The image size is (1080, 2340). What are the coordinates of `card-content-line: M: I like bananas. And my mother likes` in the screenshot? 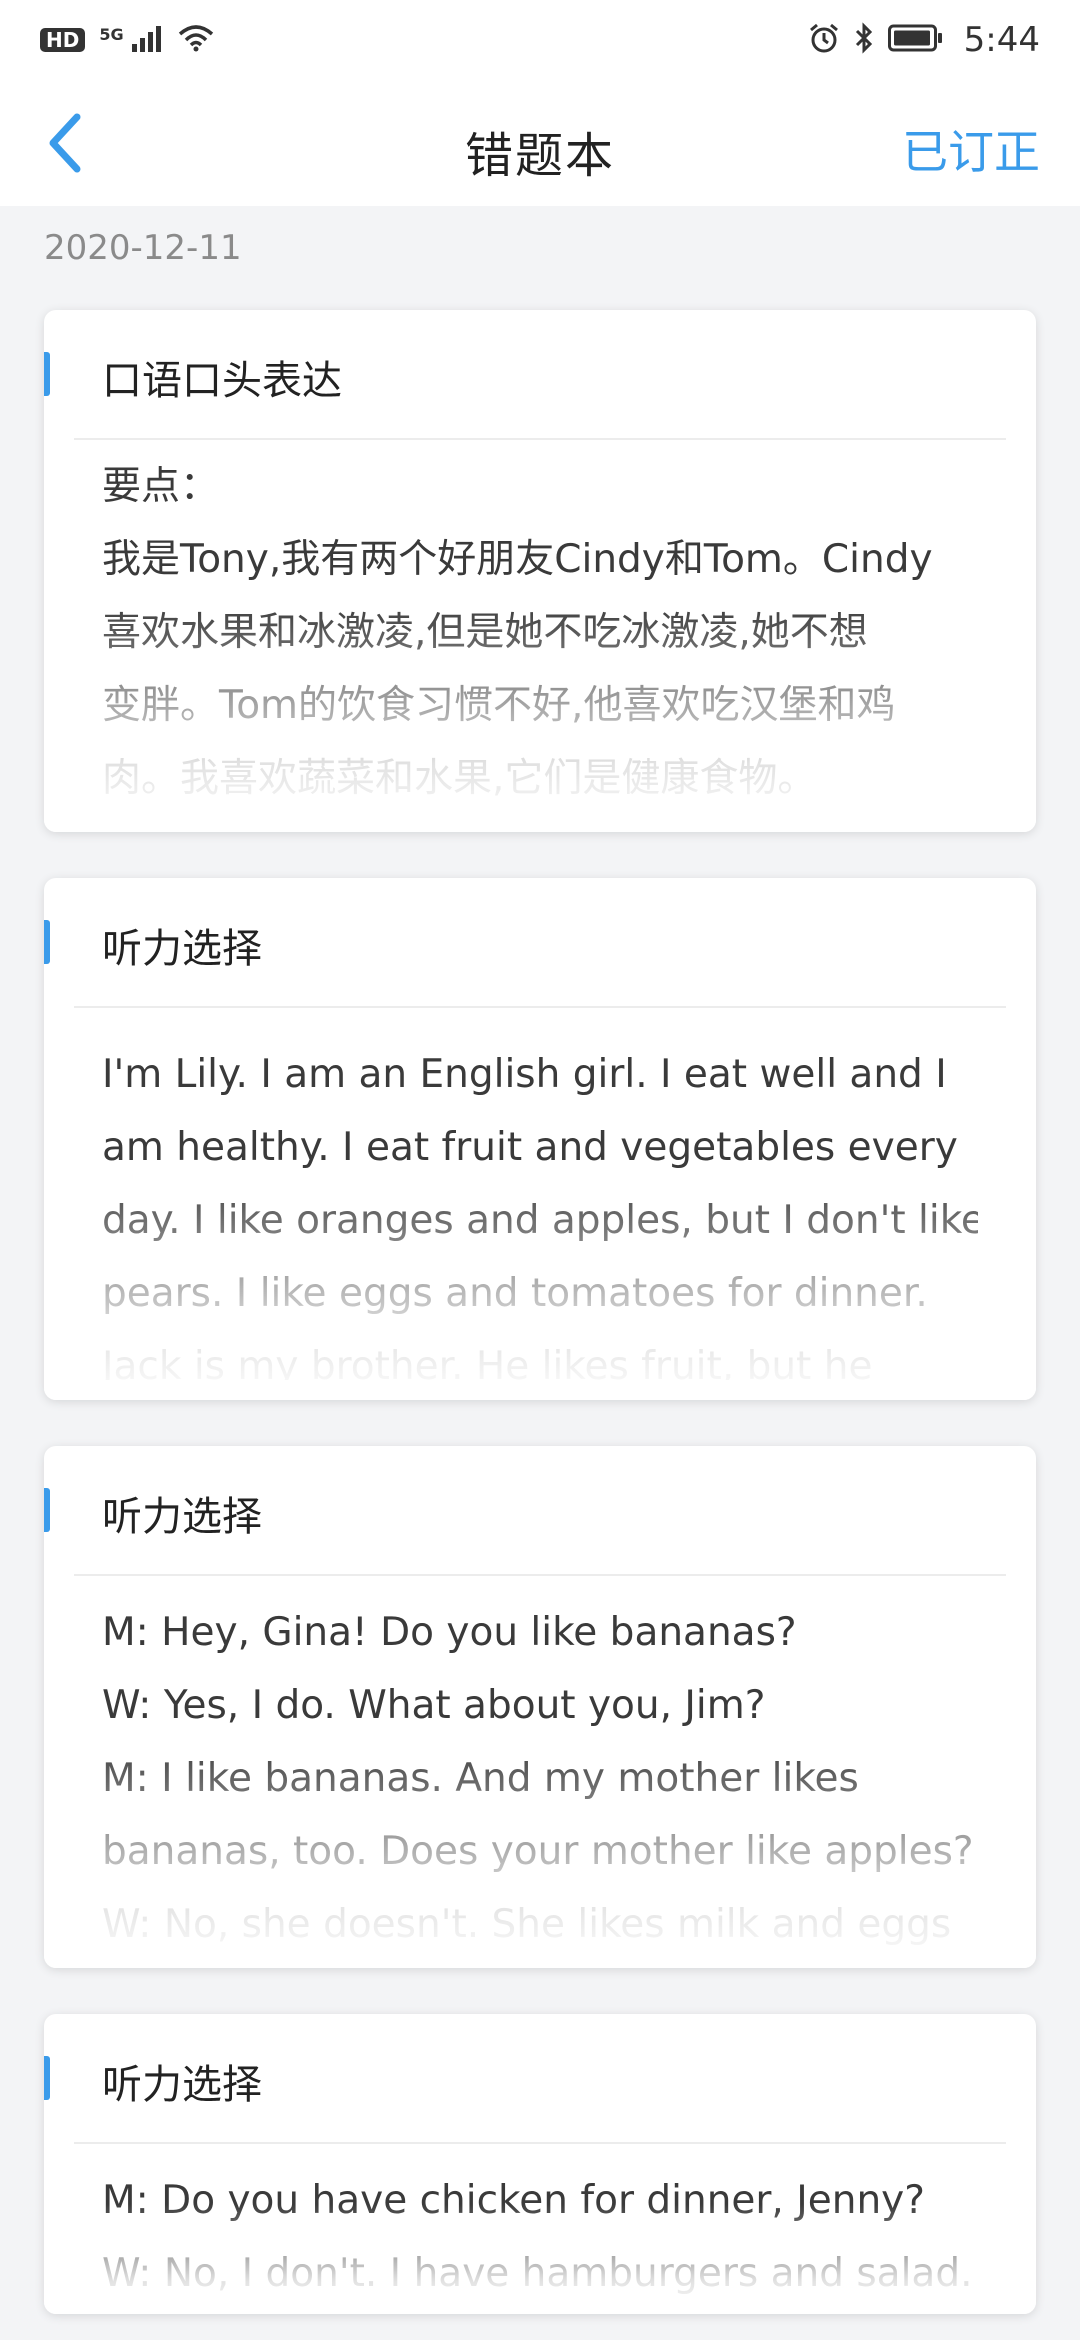 It's located at (480, 1778).